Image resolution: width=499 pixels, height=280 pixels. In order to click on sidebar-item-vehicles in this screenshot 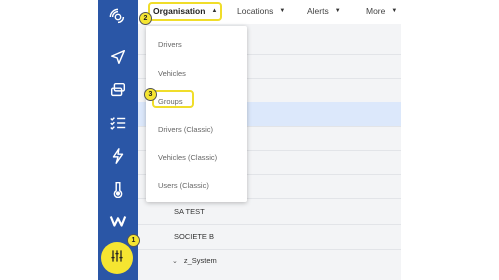, I will do `click(118, 92)`.